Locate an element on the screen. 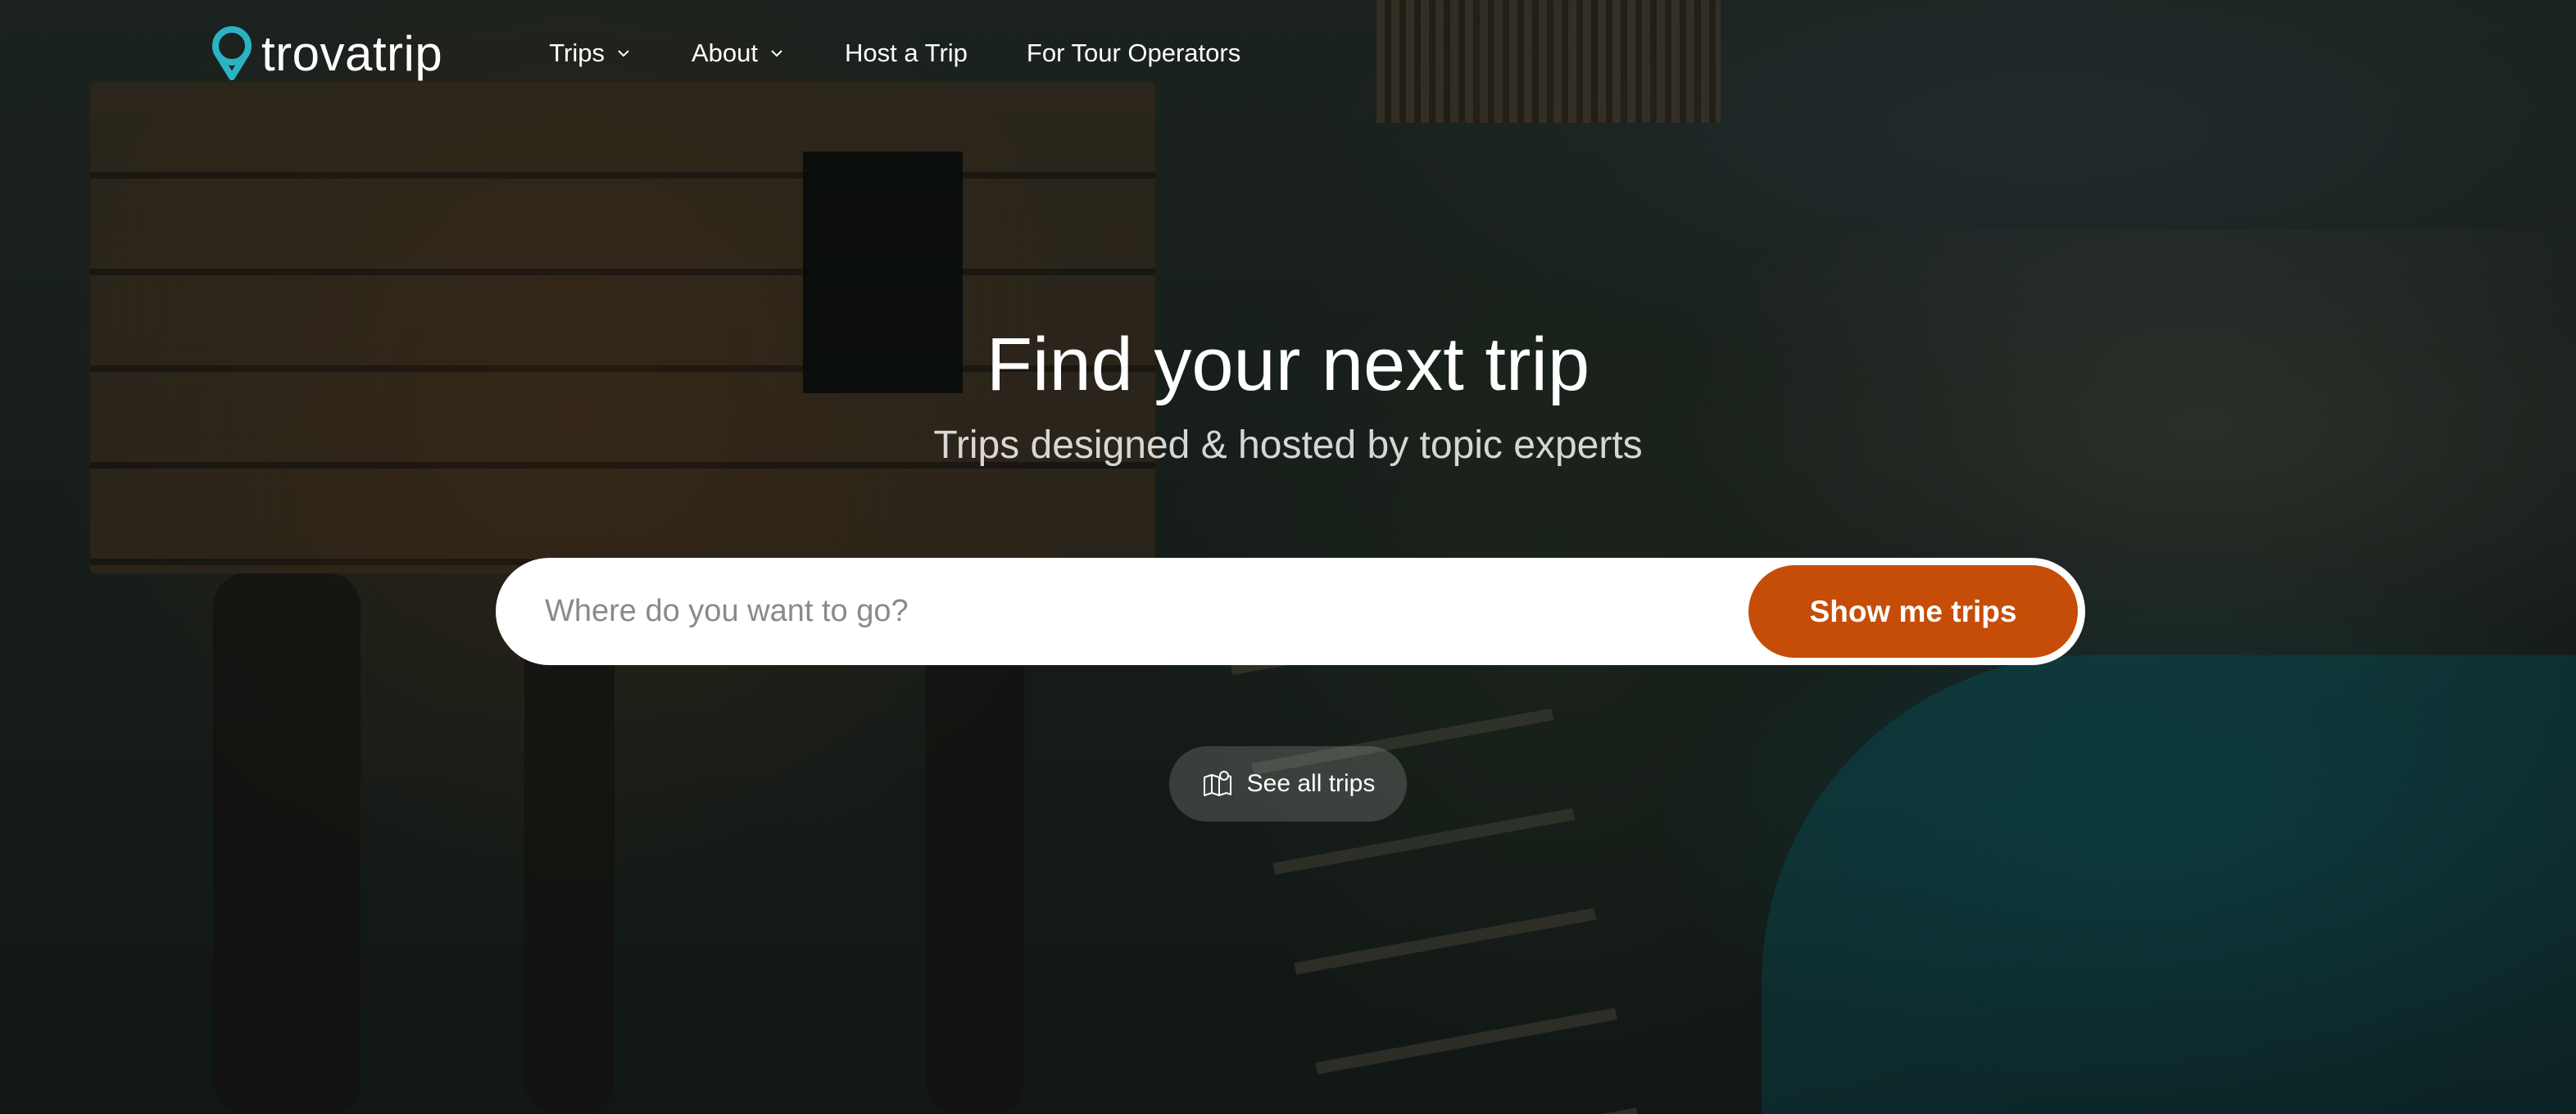  search-bar: Show me trips is located at coordinates (1290, 611).